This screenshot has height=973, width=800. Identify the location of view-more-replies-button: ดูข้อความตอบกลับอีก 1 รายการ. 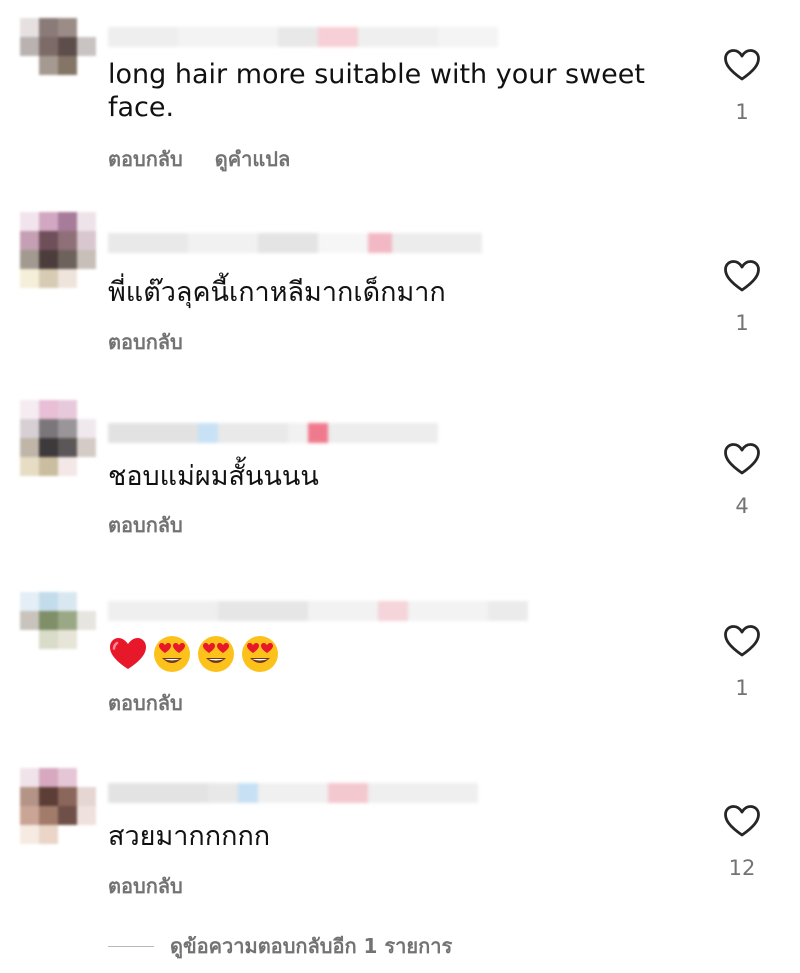
(280, 946).